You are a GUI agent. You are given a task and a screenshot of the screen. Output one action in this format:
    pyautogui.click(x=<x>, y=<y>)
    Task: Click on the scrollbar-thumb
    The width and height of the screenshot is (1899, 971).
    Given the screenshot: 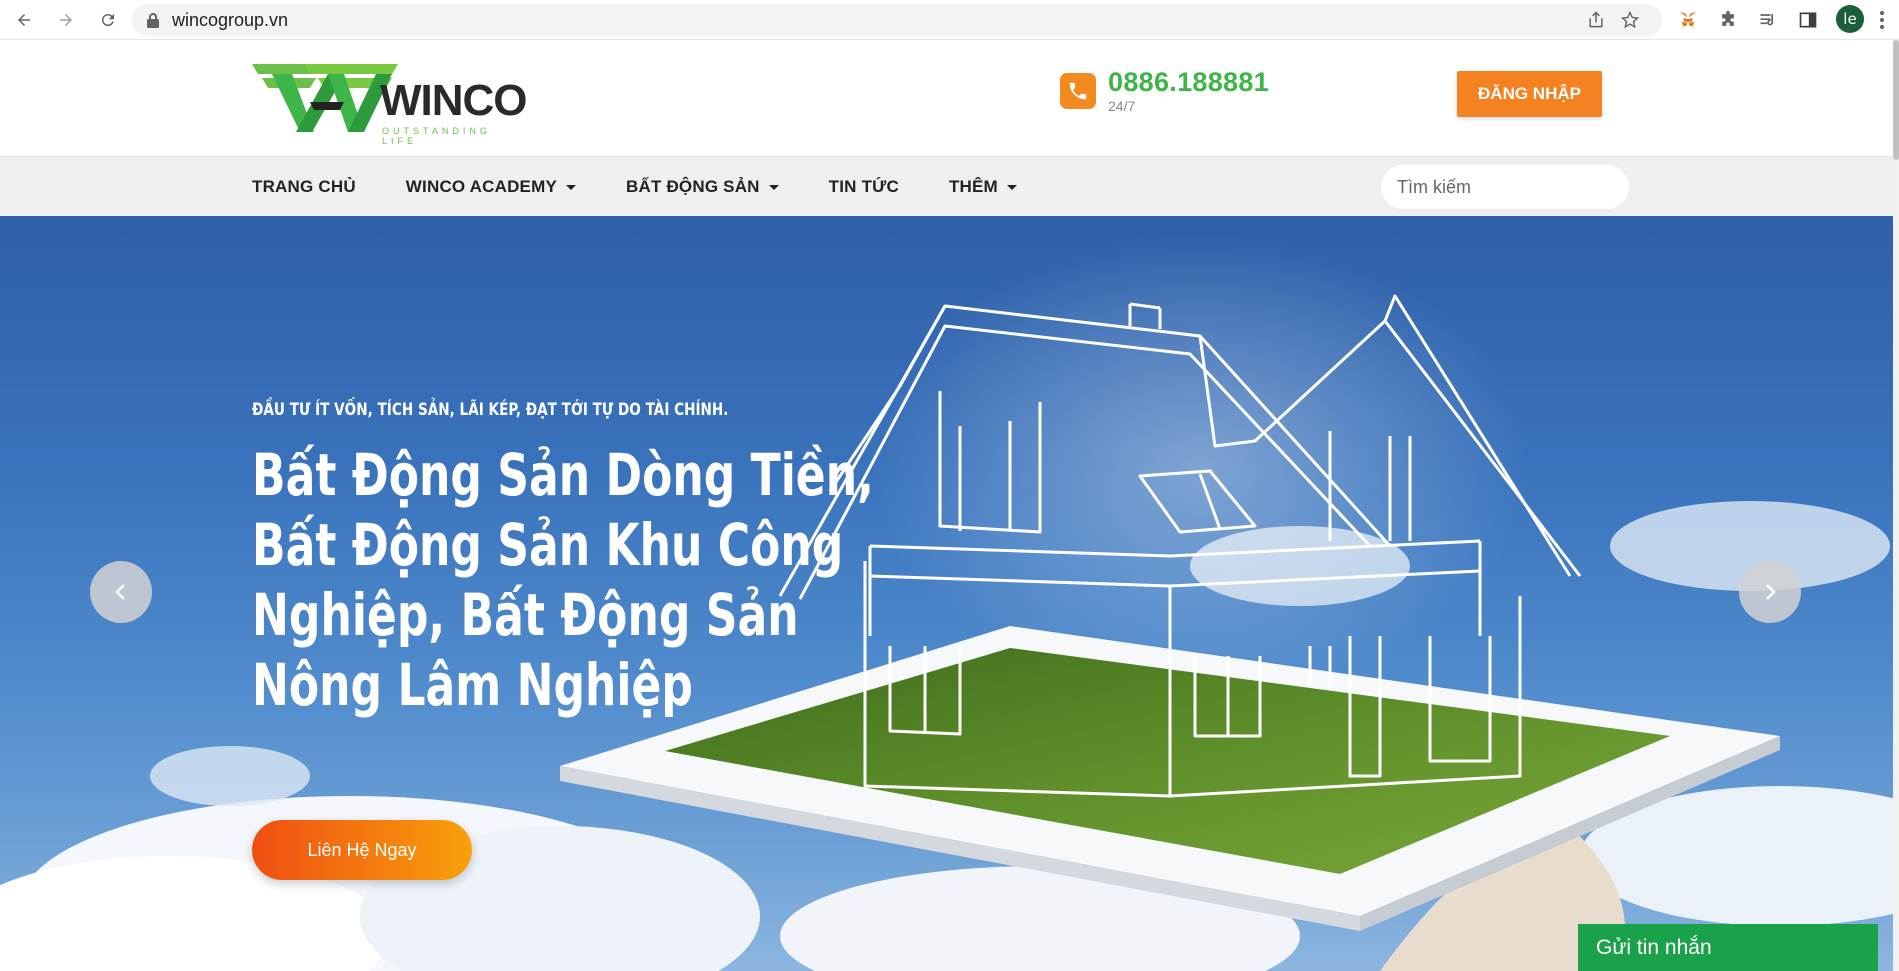 What is the action you would take?
    pyautogui.click(x=1896, y=100)
    